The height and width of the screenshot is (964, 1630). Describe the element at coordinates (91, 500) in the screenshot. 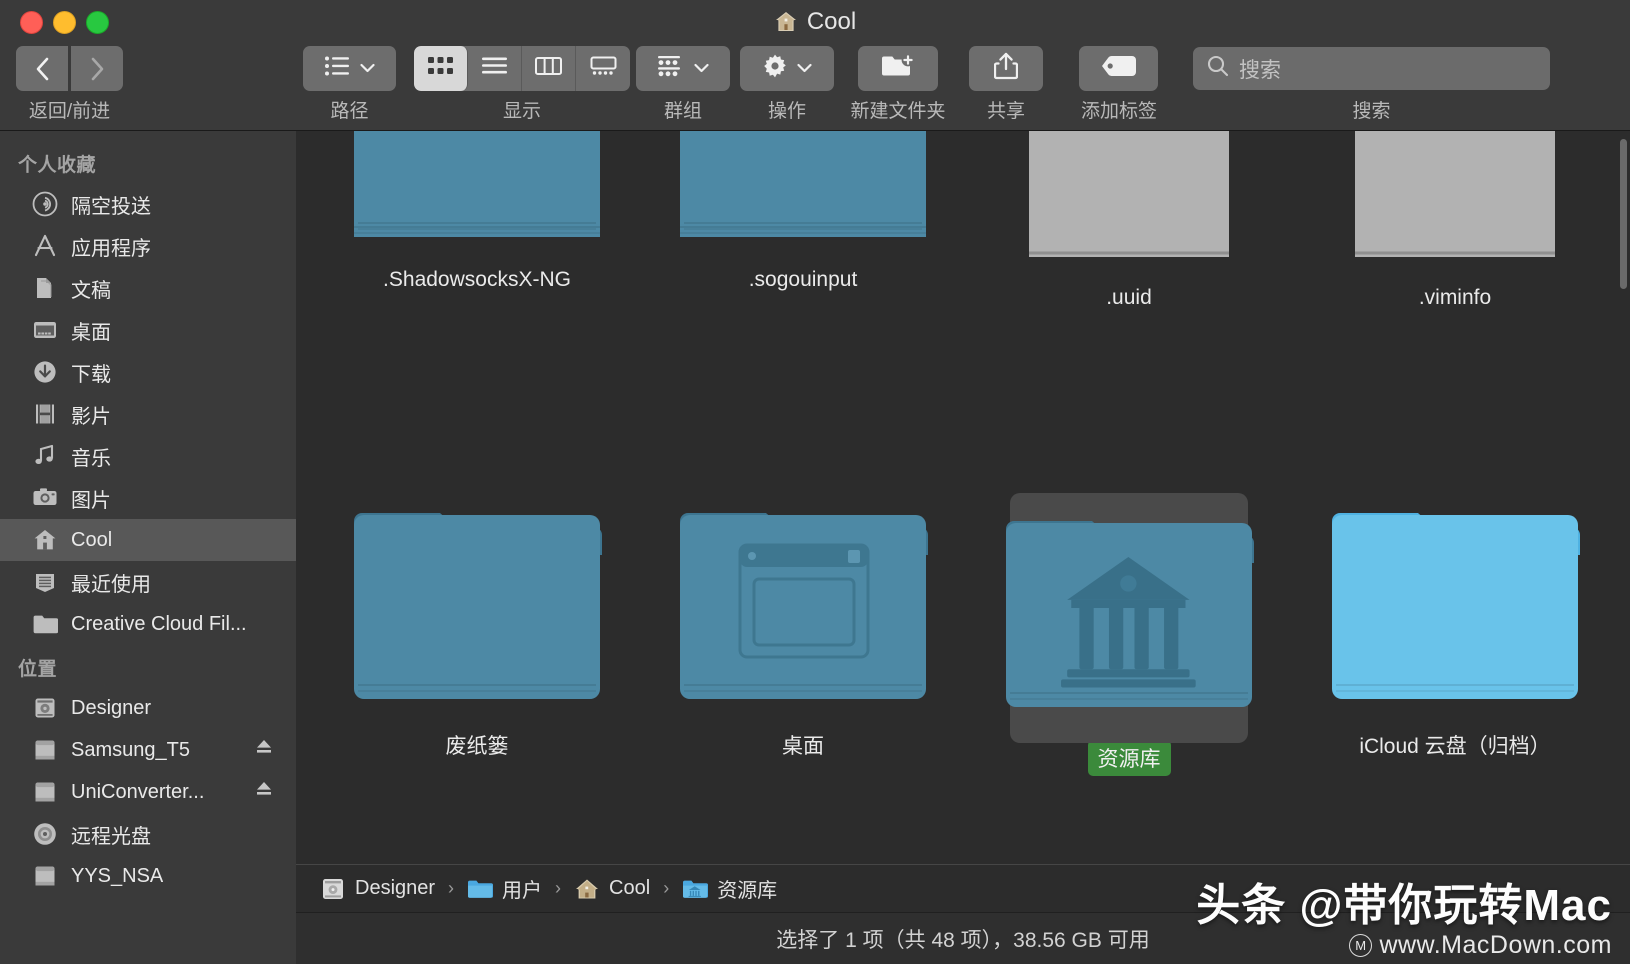

I see `sidebar-item-label: 图片` at that location.